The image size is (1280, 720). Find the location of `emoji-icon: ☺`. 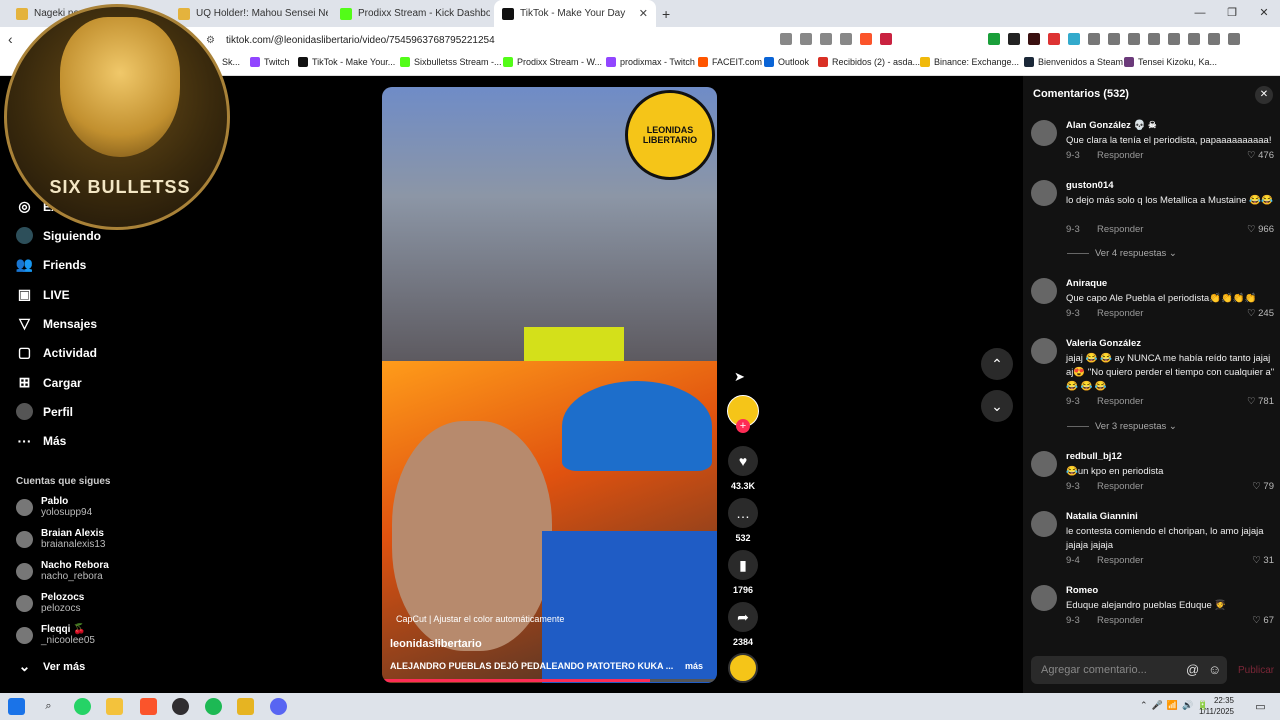

emoji-icon: ☺ is located at coordinates (1214, 669).